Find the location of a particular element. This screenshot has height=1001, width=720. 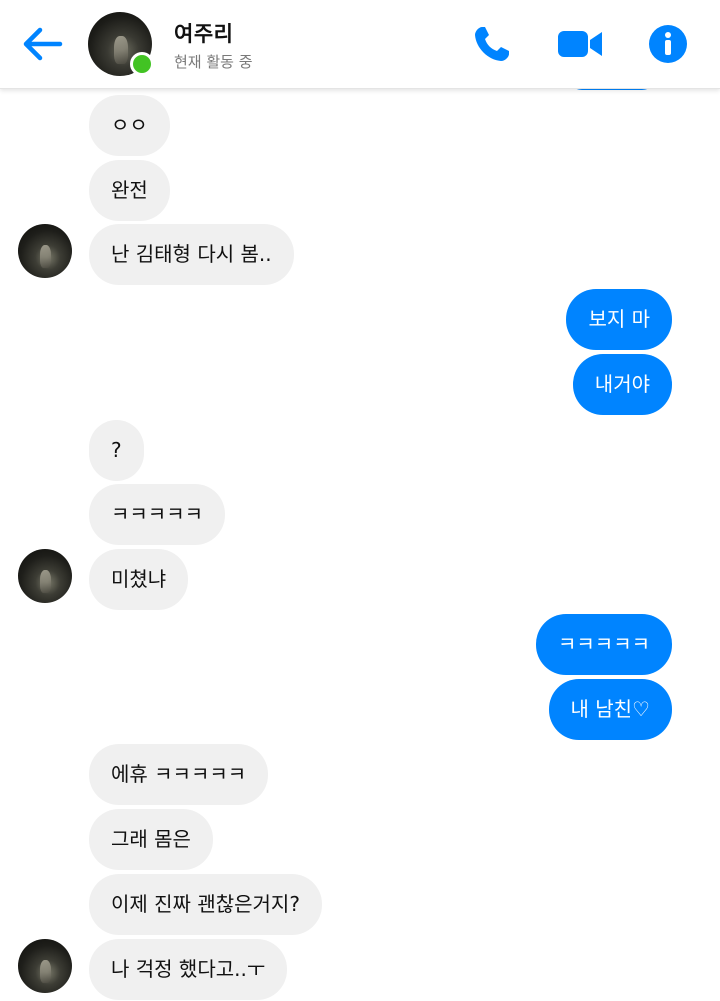

outgoing-message: 내거야 is located at coordinates (622, 384).